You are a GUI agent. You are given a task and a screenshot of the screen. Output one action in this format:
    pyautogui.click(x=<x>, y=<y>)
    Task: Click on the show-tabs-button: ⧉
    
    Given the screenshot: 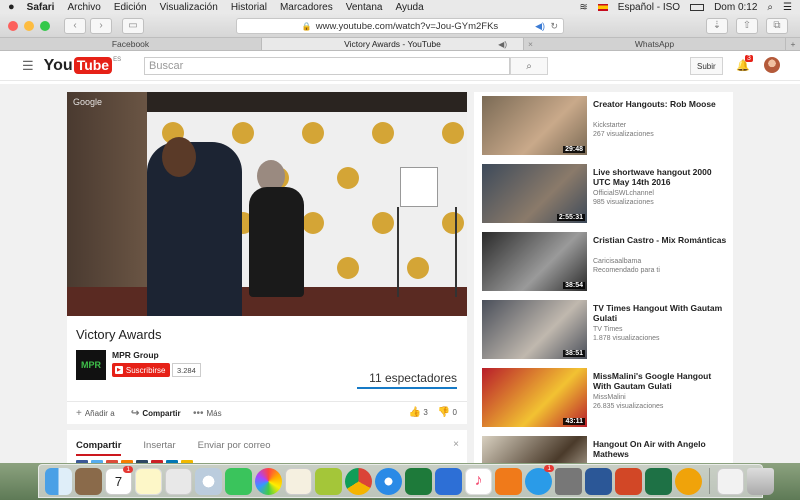 What is the action you would take?
    pyautogui.click(x=777, y=25)
    